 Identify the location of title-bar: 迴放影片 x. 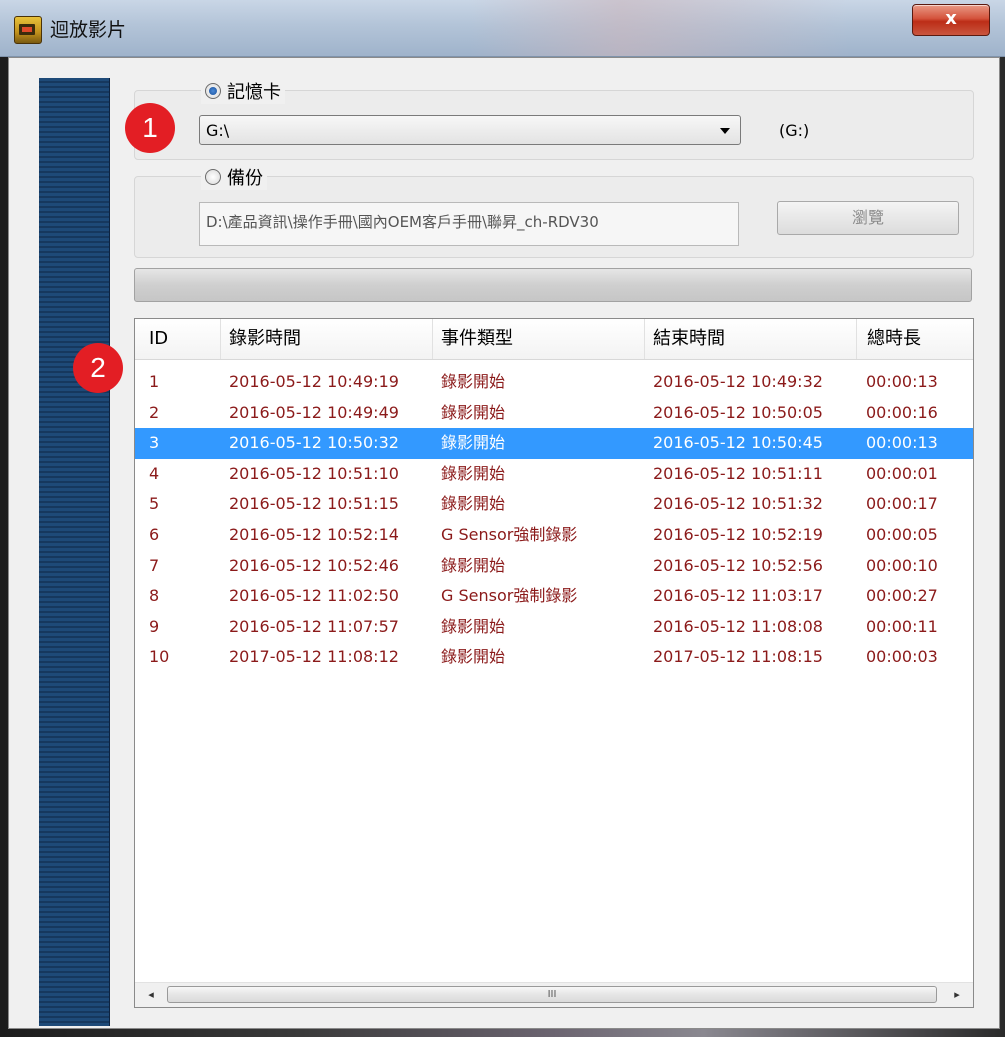
(502, 28).